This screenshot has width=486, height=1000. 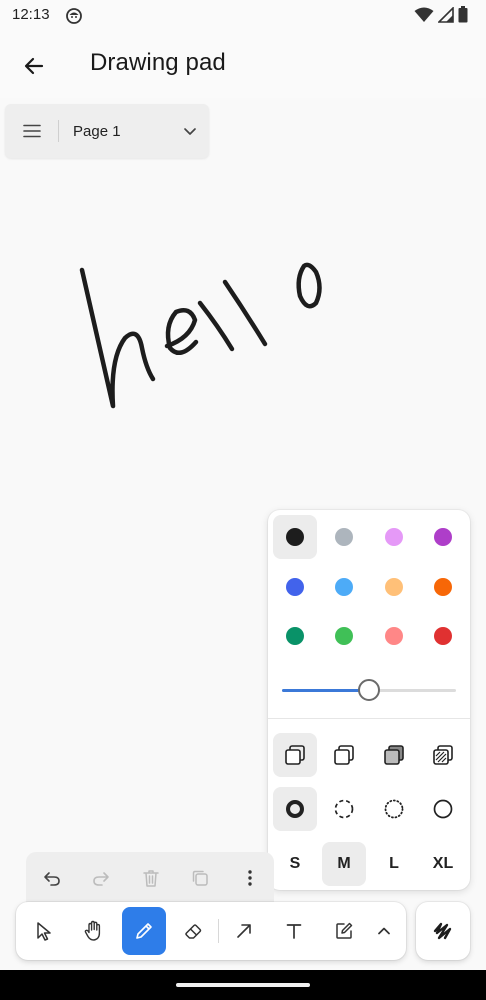 What do you see at coordinates (463, 14) in the screenshot?
I see `battery-icon` at bounding box center [463, 14].